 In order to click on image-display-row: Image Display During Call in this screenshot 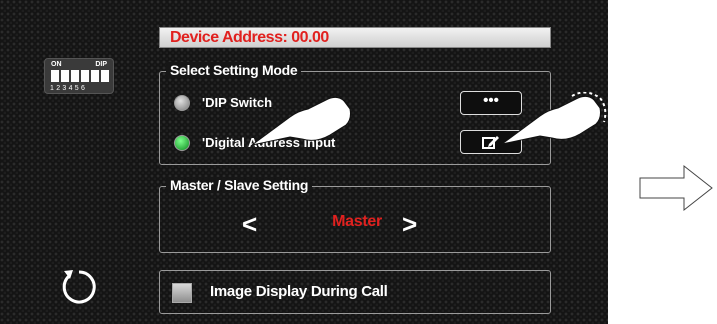, I will do `click(355, 292)`.